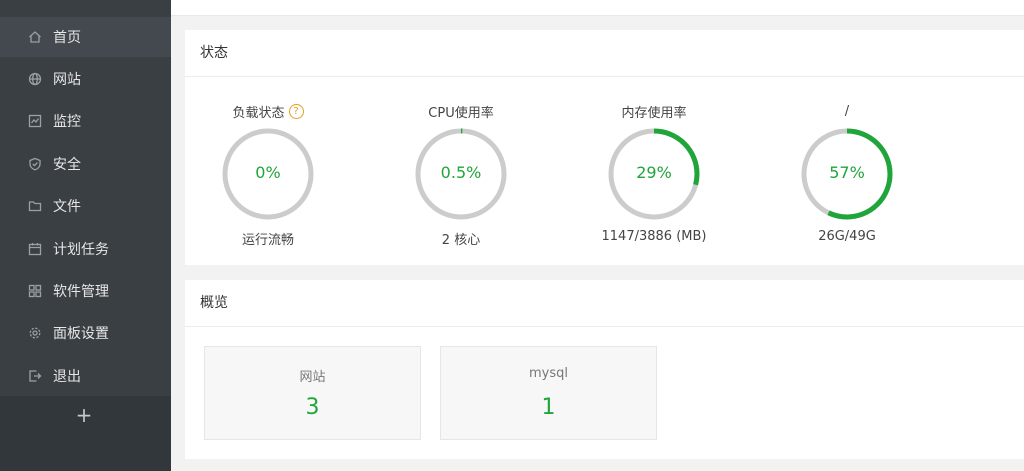 Image resolution: width=1024 pixels, height=471 pixels. Describe the element at coordinates (67, 165) in the screenshot. I see `sidebar-item-label: 安全` at that location.